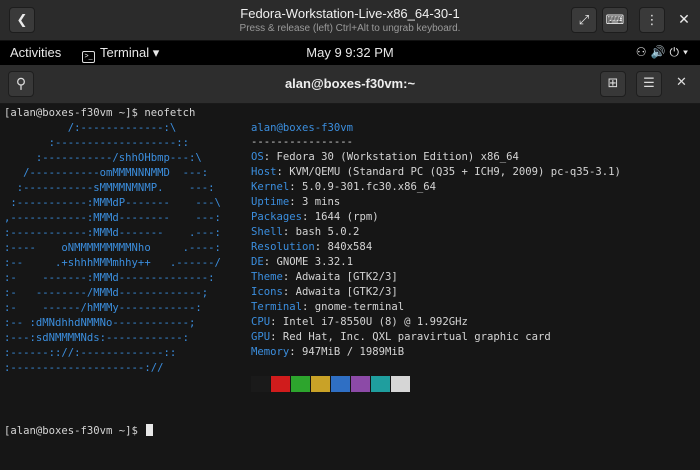 The width and height of the screenshot is (700, 470). I want to click on logo-line: :- ------/hMMMy------------:, so click(103, 308).